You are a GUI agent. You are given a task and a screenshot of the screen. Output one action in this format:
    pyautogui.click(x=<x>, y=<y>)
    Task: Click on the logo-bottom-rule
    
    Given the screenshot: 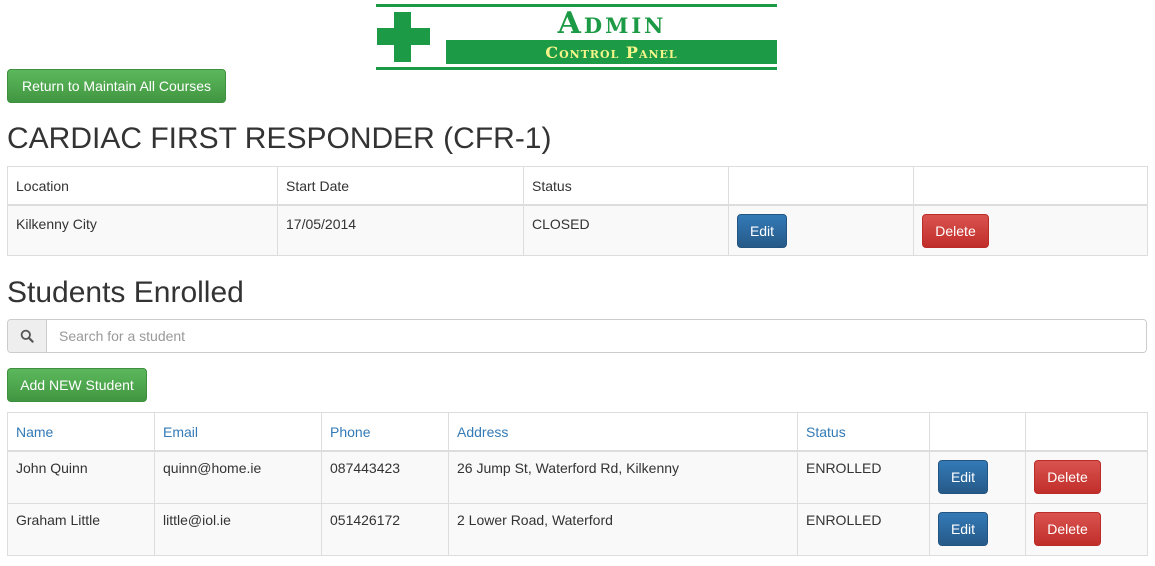 What is the action you would take?
    pyautogui.click(x=576, y=68)
    